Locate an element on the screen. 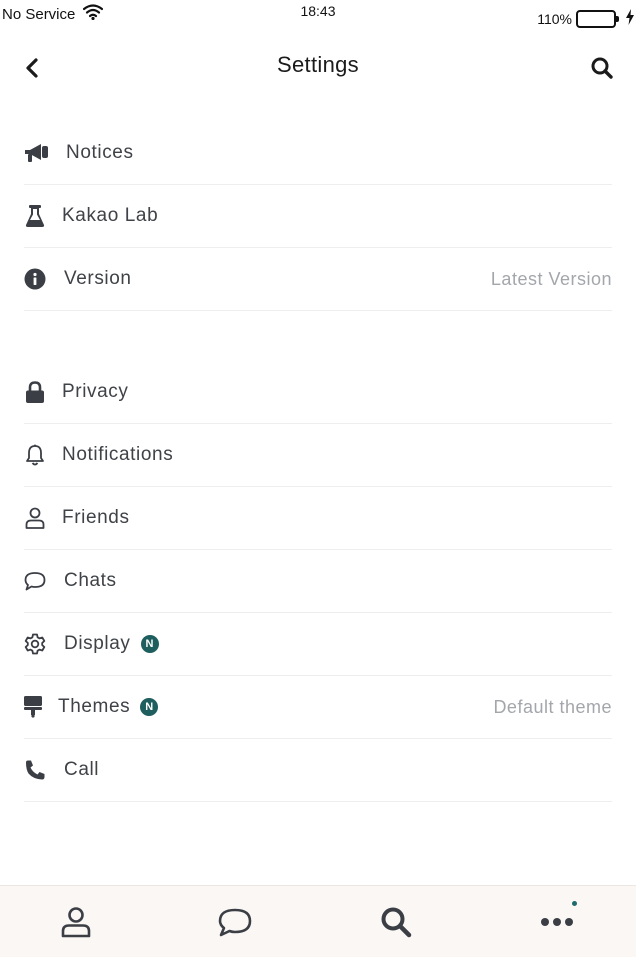  battery-percent: 110% is located at coordinates (554, 18).